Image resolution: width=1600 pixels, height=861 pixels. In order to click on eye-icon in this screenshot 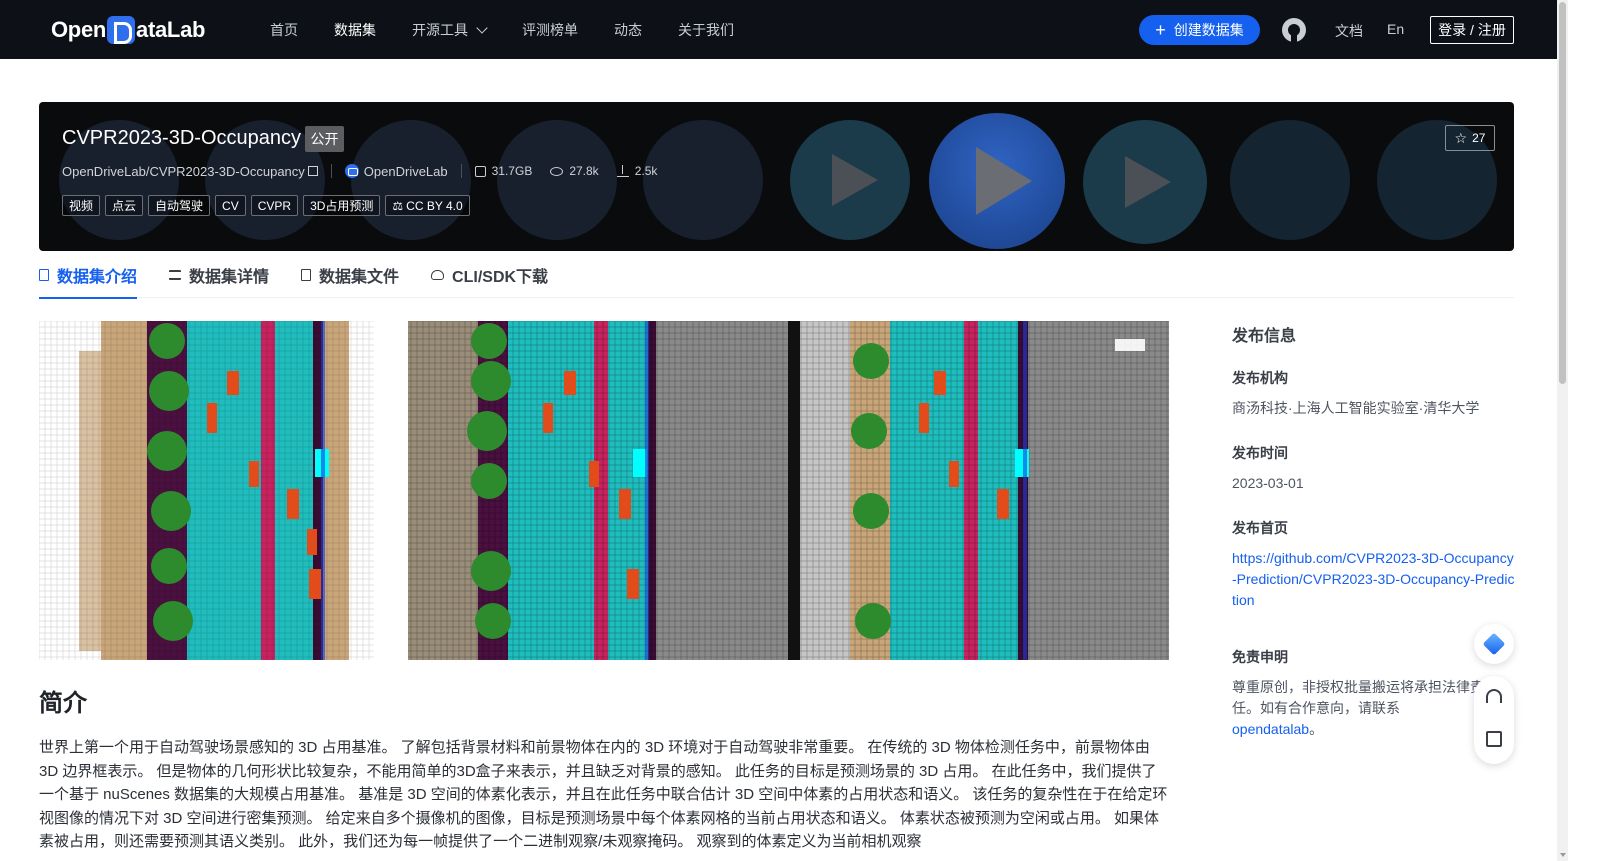, I will do `click(557, 171)`.